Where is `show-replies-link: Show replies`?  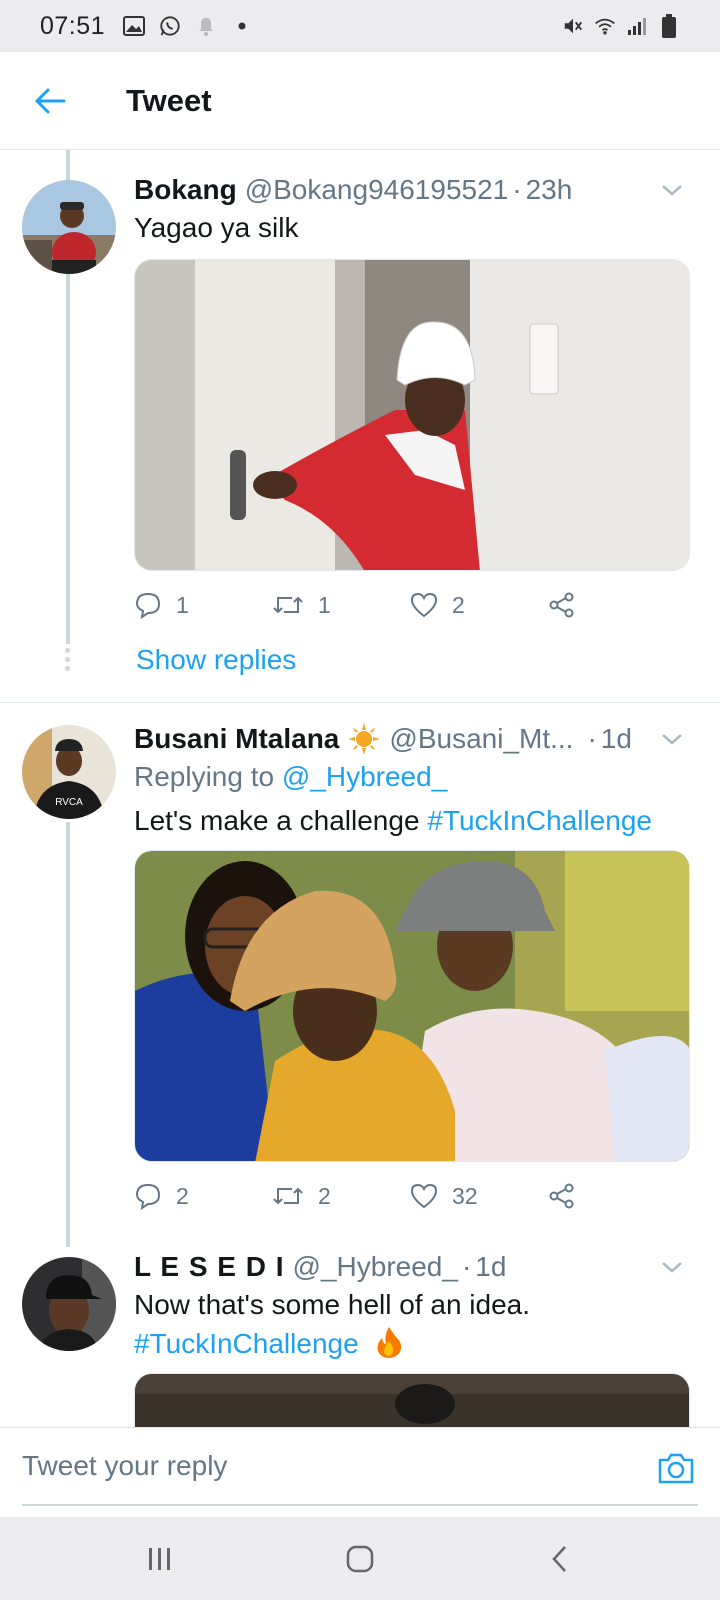 show-replies-link: Show replies is located at coordinates (216, 660).